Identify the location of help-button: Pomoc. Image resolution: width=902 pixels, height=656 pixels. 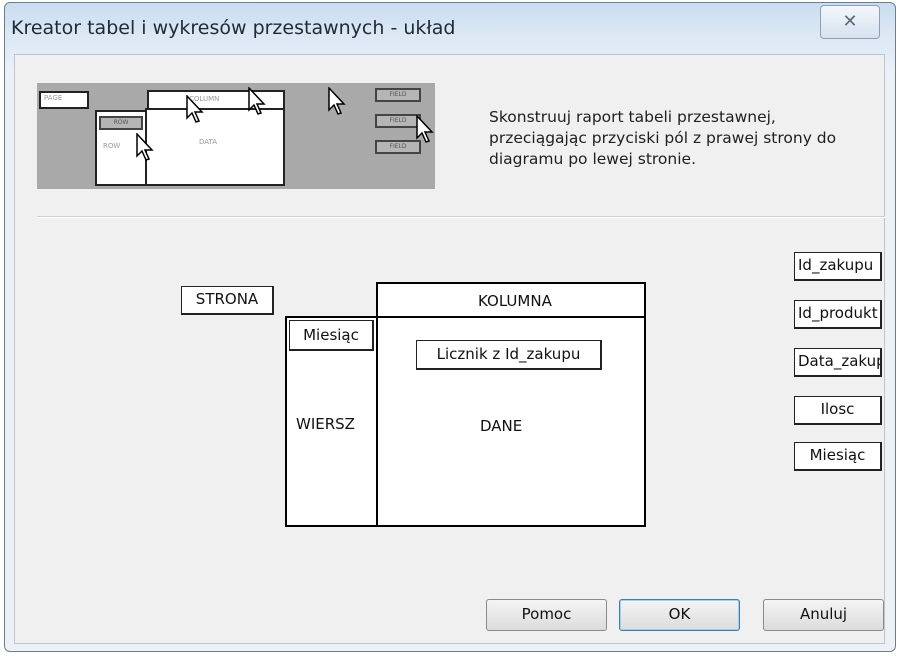
(546, 615).